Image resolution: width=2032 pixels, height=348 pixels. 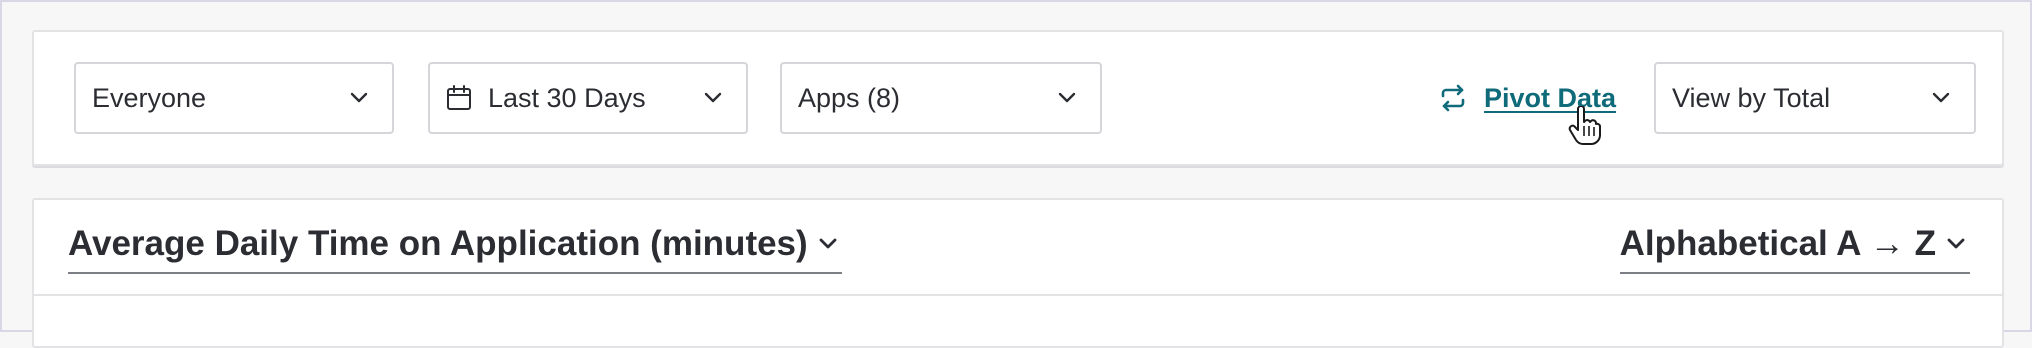 What do you see at coordinates (849, 97) in the screenshot?
I see `apps-dropdown-value: Apps (8)` at bounding box center [849, 97].